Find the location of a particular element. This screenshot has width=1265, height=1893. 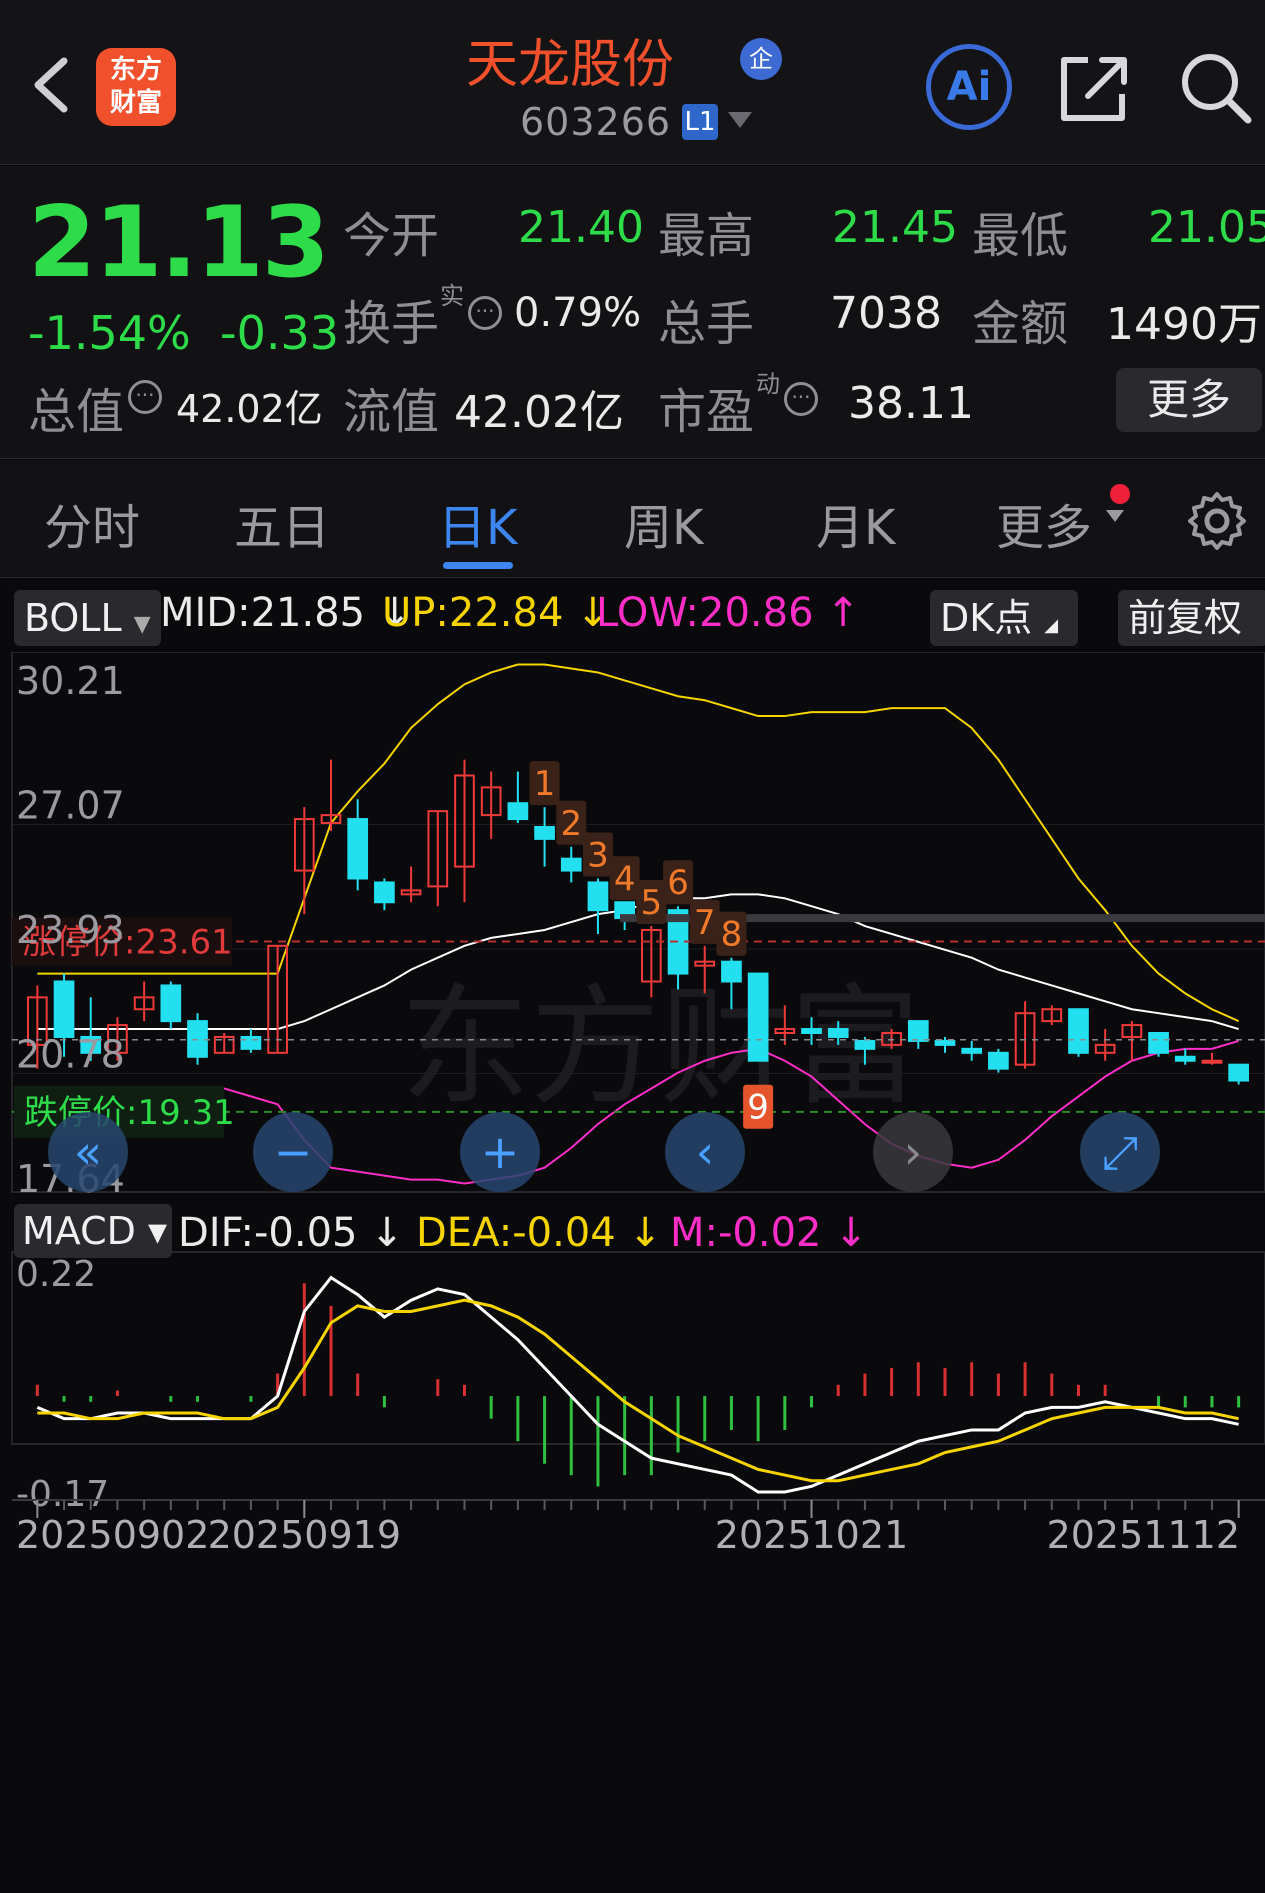

app-logo: 东方 财富 is located at coordinates (136, 87).